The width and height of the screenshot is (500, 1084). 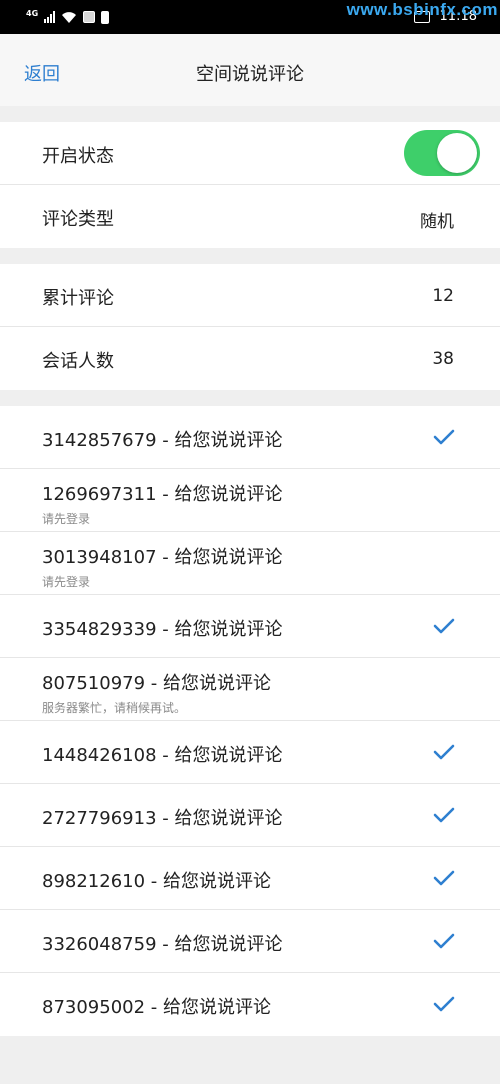 What do you see at coordinates (78, 219) in the screenshot?
I see `comment-type-label: 评论类型` at bounding box center [78, 219].